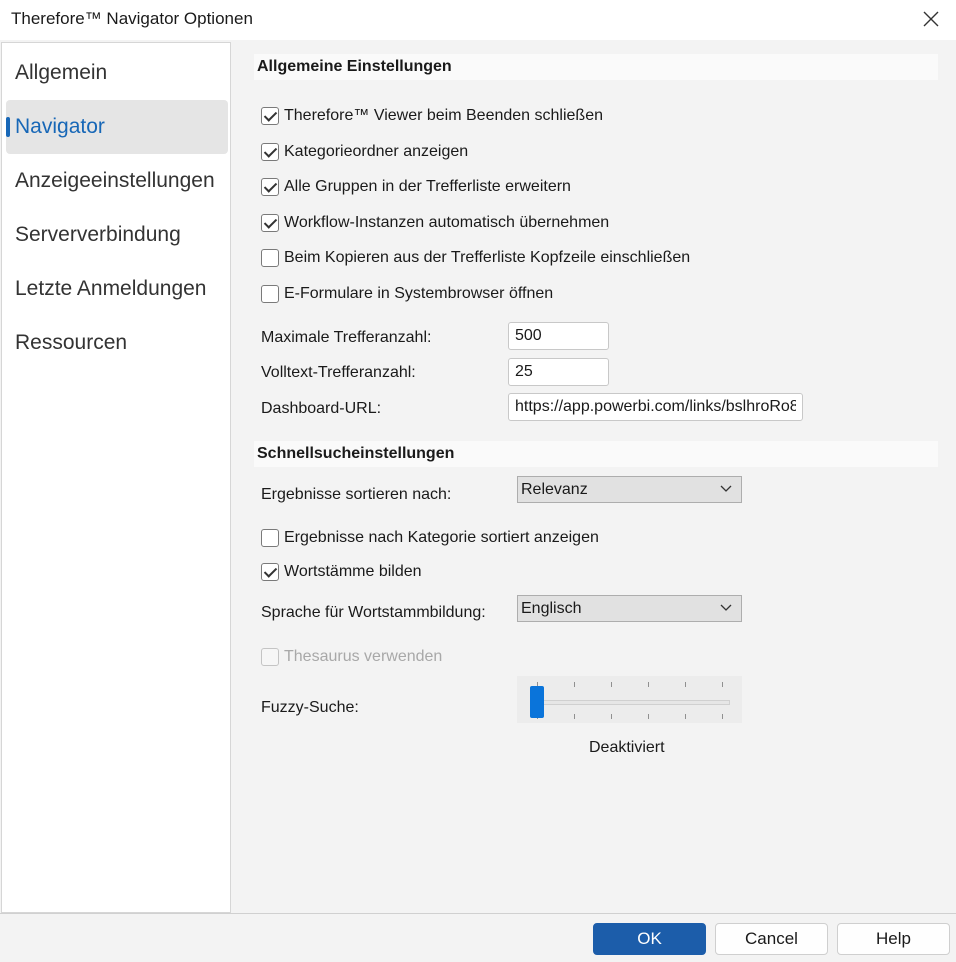 The image size is (956, 962). I want to click on checkbox-eforms-system-browser: E-Formulare in Systembrowser öffnen, so click(407, 294).